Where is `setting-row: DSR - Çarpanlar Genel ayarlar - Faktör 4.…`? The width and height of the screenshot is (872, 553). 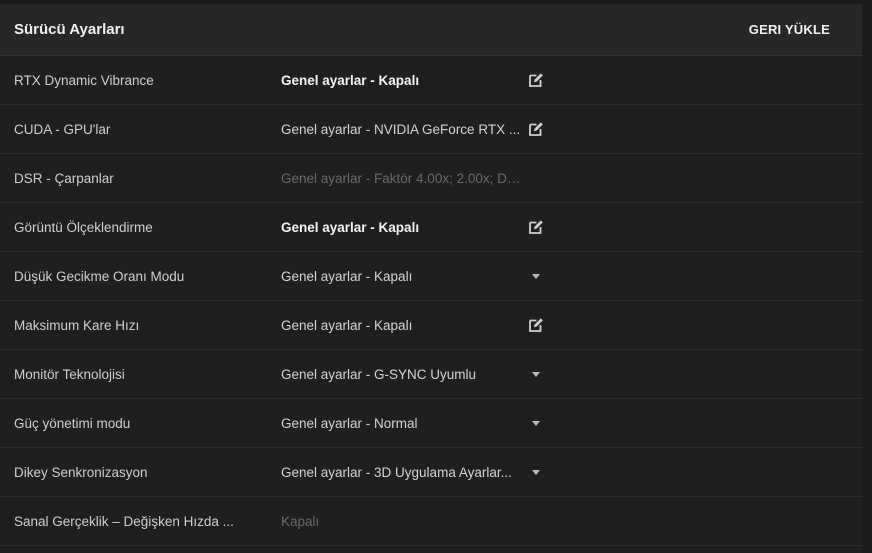
setting-row: DSR - Çarpanlar Genel ayarlar - Faktör 4.… is located at coordinates (431, 178).